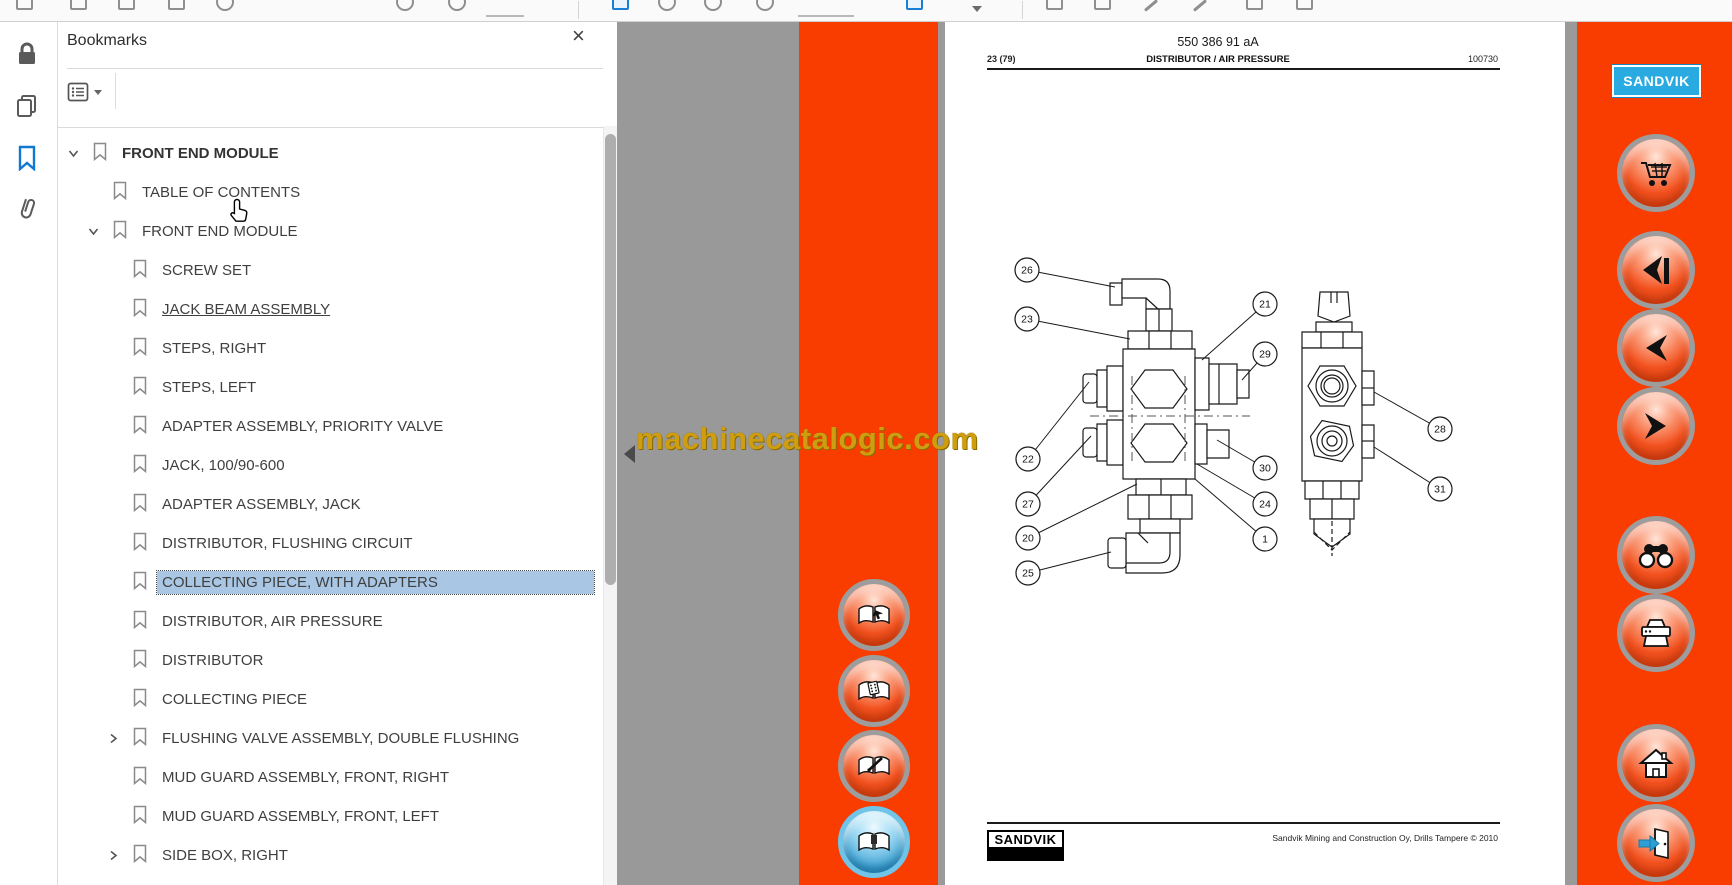  What do you see at coordinates (330, 270) in the screenshot?
I see `bookmark-item: SCREW SET` at bounding box center [330, 270].